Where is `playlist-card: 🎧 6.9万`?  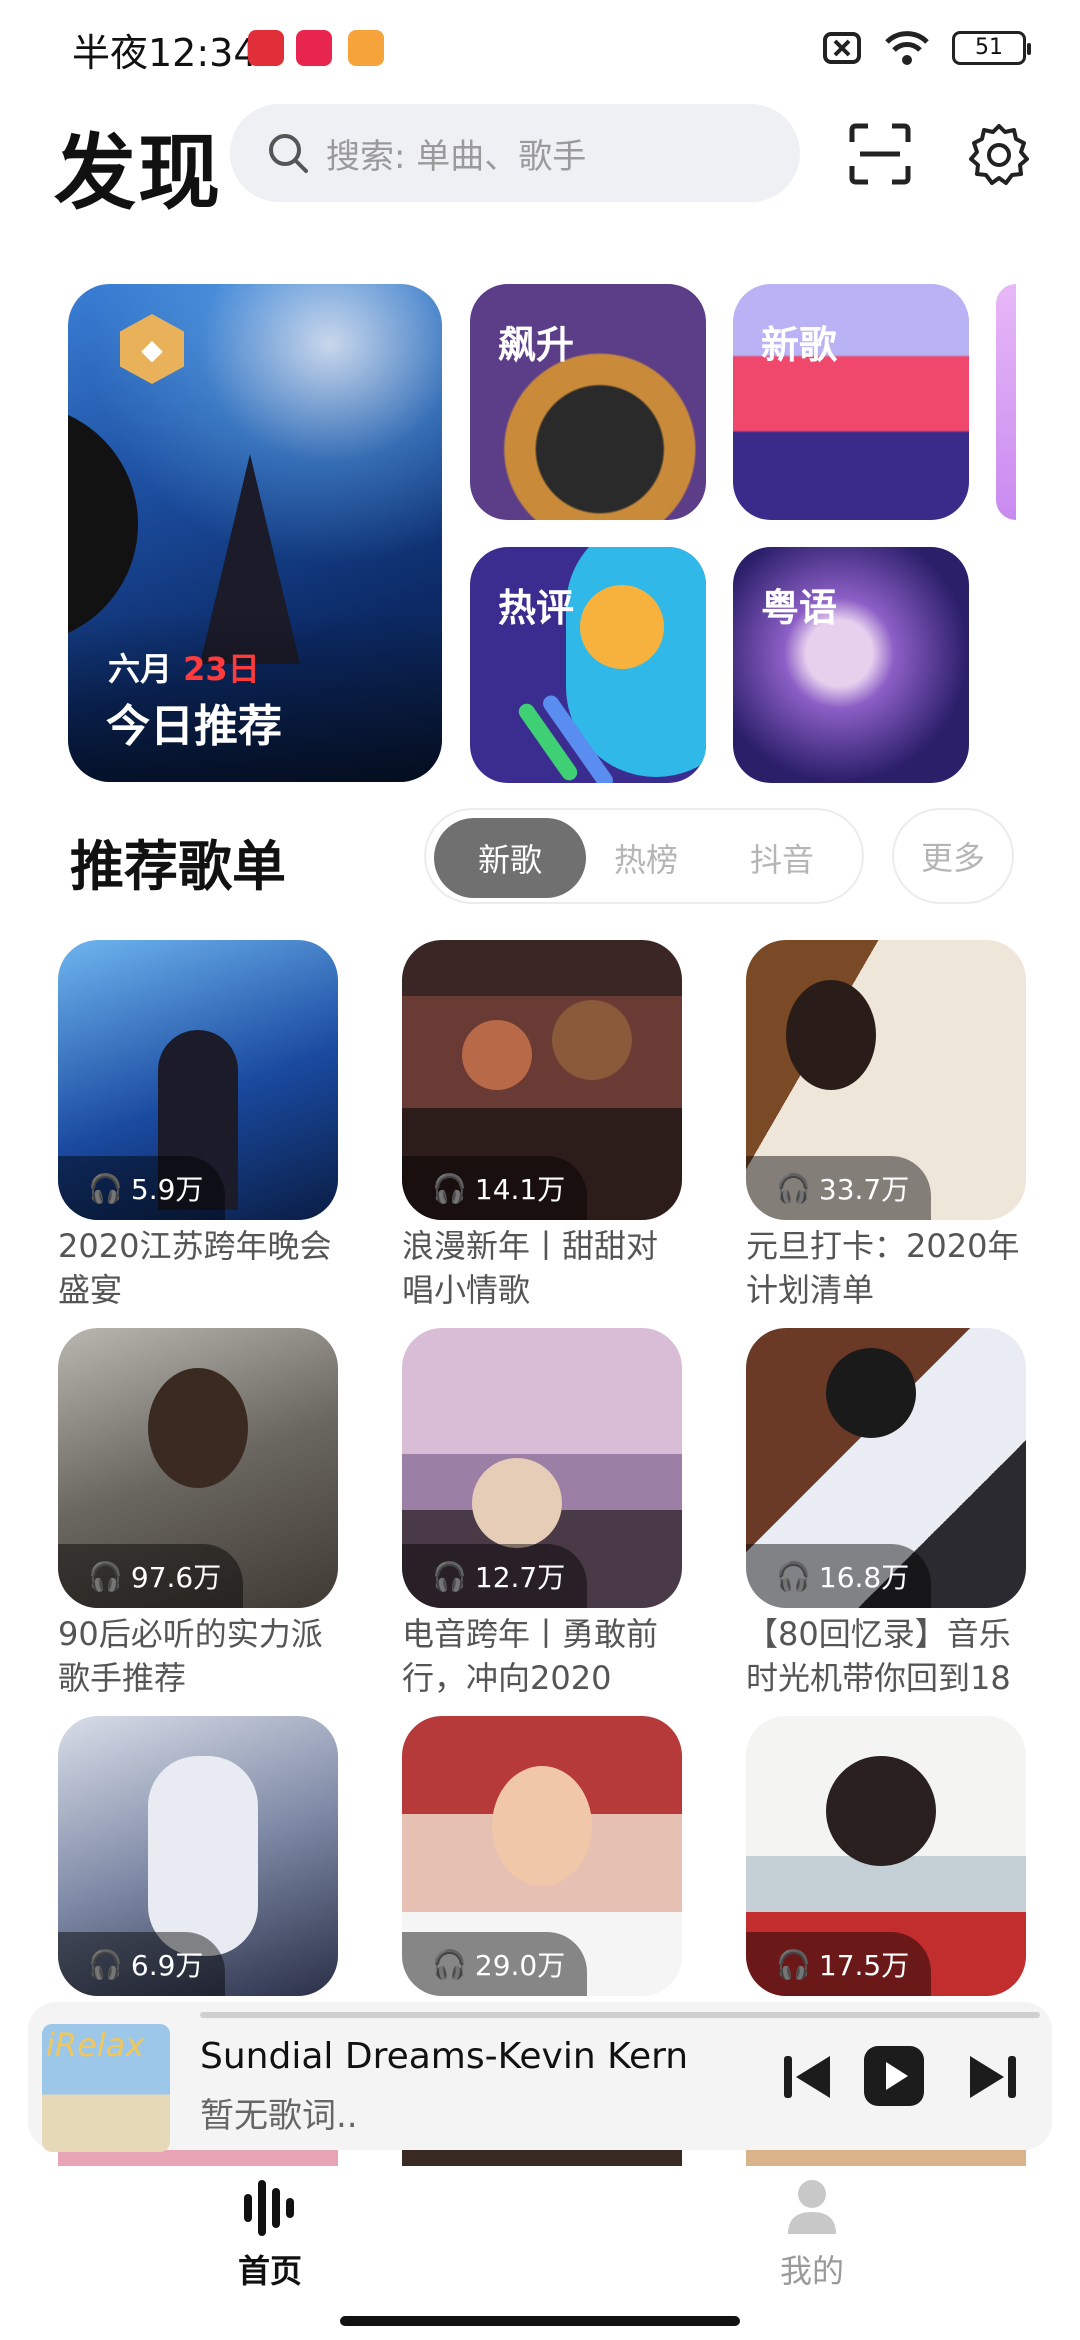 playlist-card: 🎧 6.9万 is located at coordinates (198, 1856).